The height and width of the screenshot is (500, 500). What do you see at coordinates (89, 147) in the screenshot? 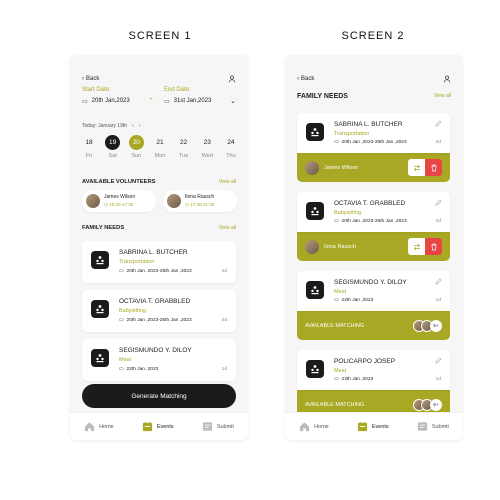
I see `day-item: 18 Fri` at bounding box center [89, 147].